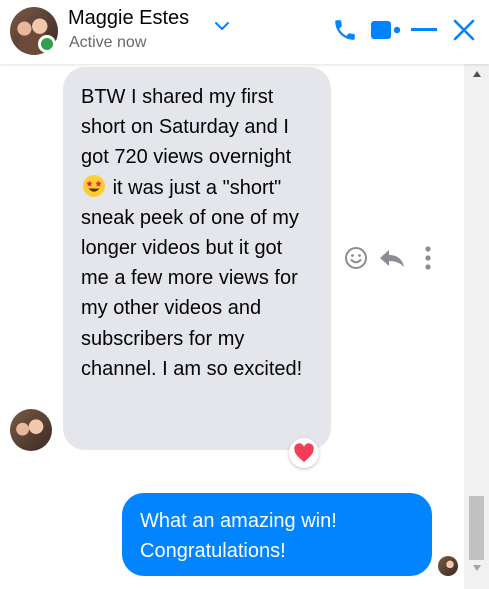  Describe the element at coordinates (94, 185) in the screenshot. I see `star-struck-emoji` at that location.